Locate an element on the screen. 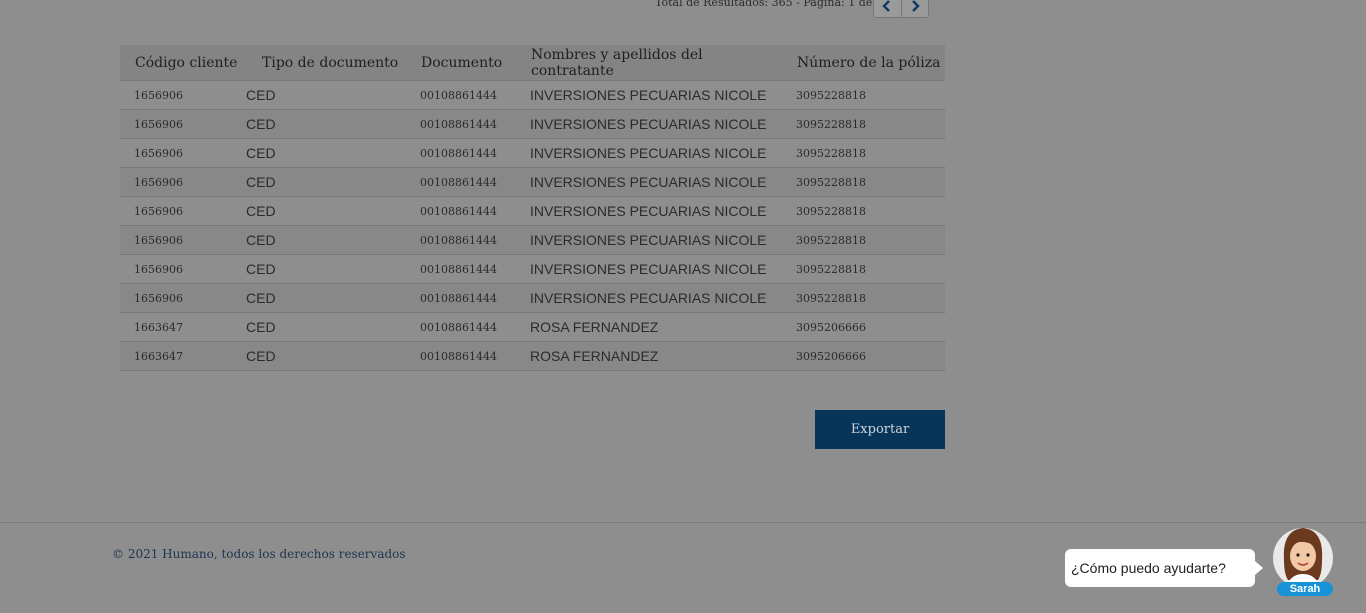 Image resolution: width=1366 pixels, height=613 pixels. chevron-left-icon is located at coordinates (886, 6).